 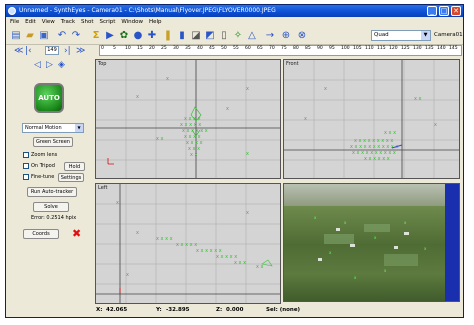 I want to click on camera-overlay: x x x x x x x x, so click(x=370, y=247).